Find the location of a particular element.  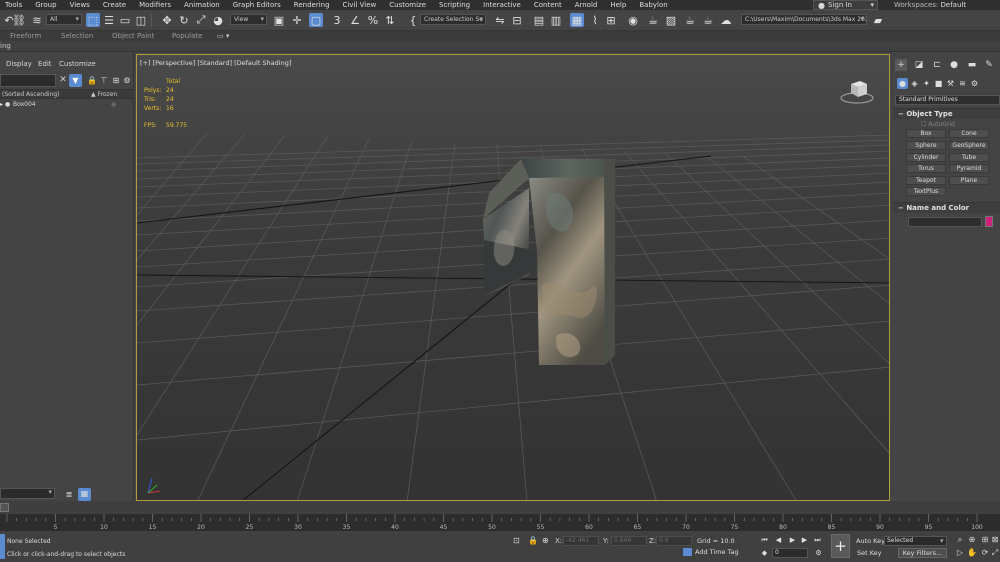

menu-content: Content is located at coordinates (549, 5).